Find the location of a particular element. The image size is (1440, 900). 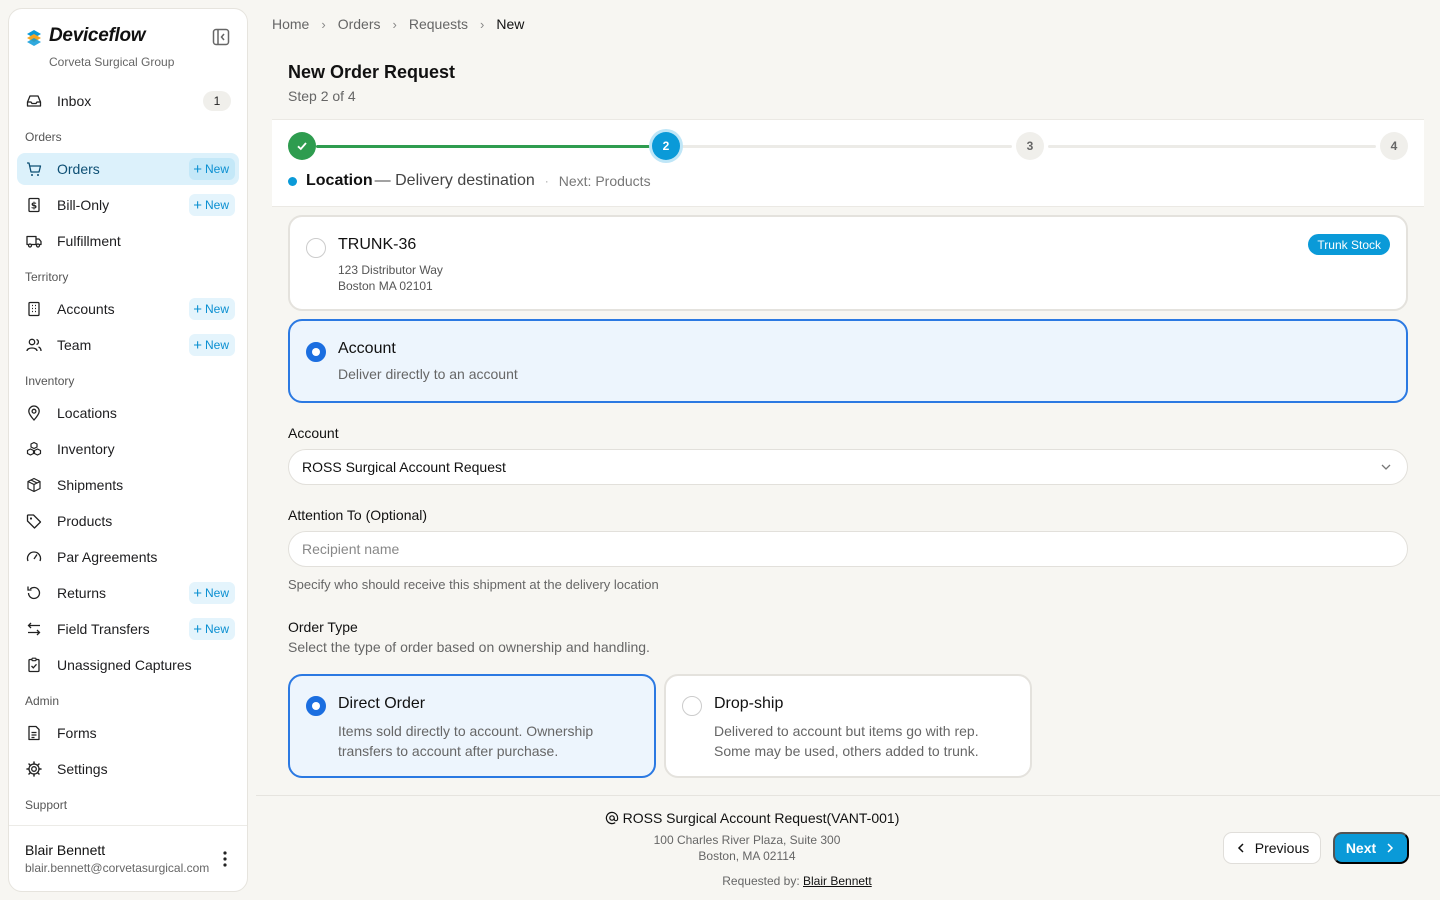

sidebar-item-label: Fulfillment is located at coordinates (89, 241).